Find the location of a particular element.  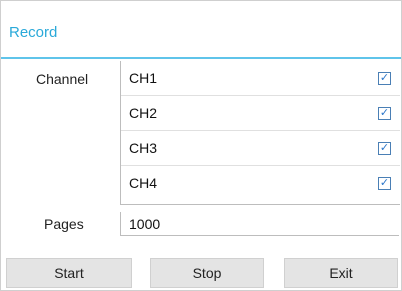

title-divider is located at coordinates (201, 58).